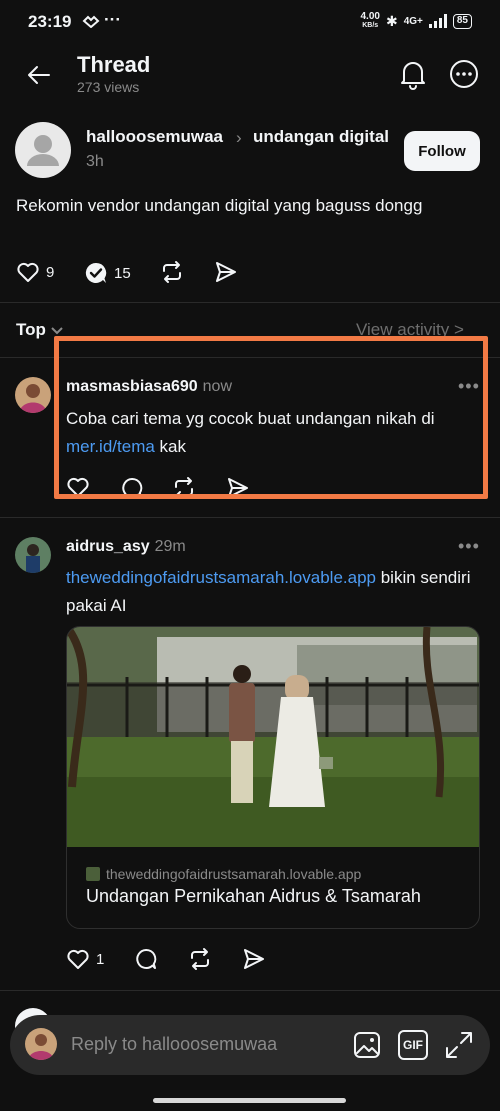 Image resolution: width=500 pixels, height=1111 pixels. I want to click on bluetooth-icon: ✱, so click(391, 20).